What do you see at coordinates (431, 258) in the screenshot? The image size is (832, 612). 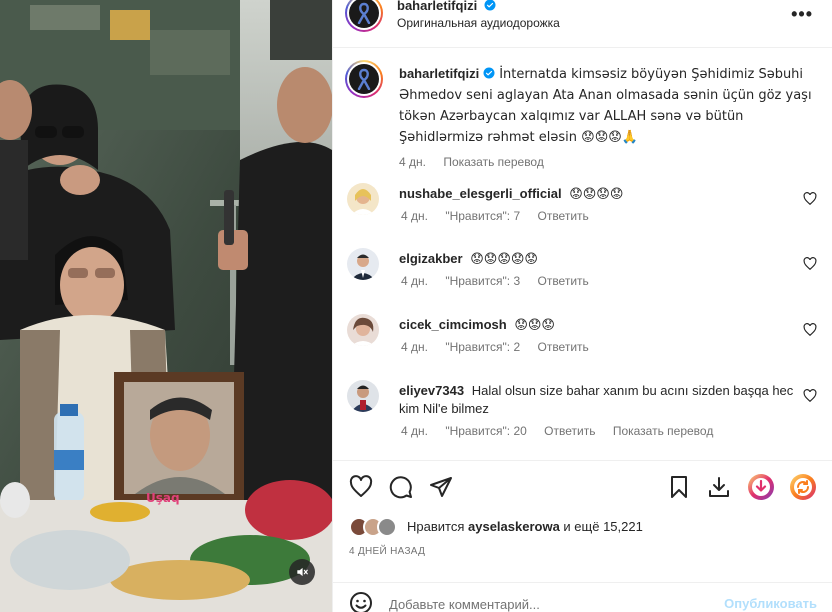 I see `comment-username: elgizakber` at bounding box center [431, 258].